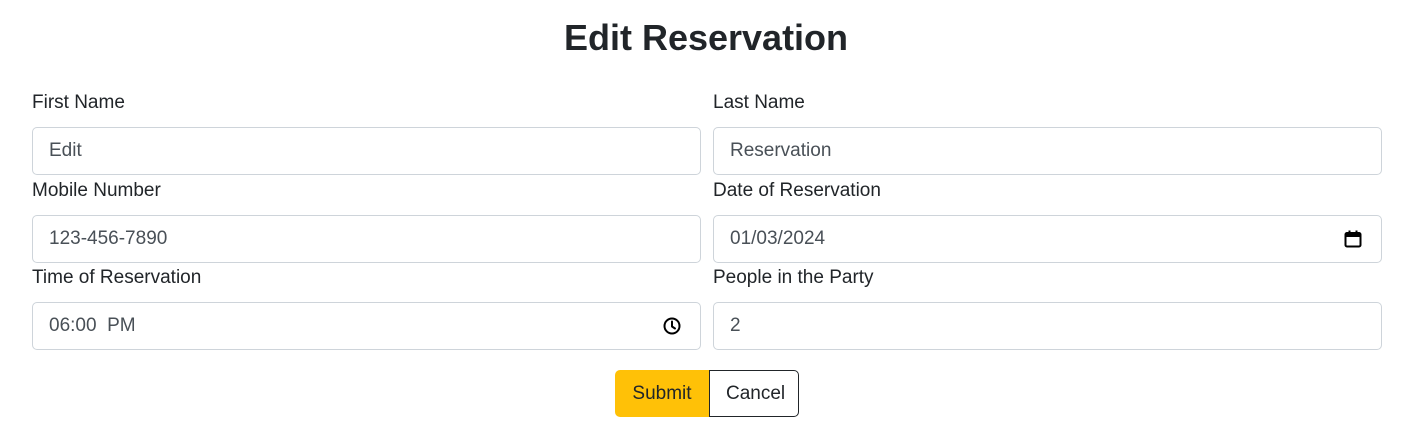 Image resolution: width=1412 pixels, height=446 pixels. I want to click on first-name-field: First Name Edit, so click(366, 132).